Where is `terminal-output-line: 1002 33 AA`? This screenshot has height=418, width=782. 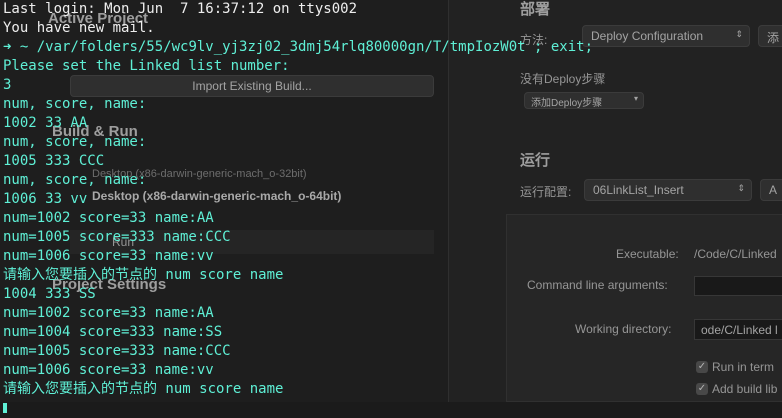 terminal-output-line: 1002 33 AA is located at coordinates (45, 123).